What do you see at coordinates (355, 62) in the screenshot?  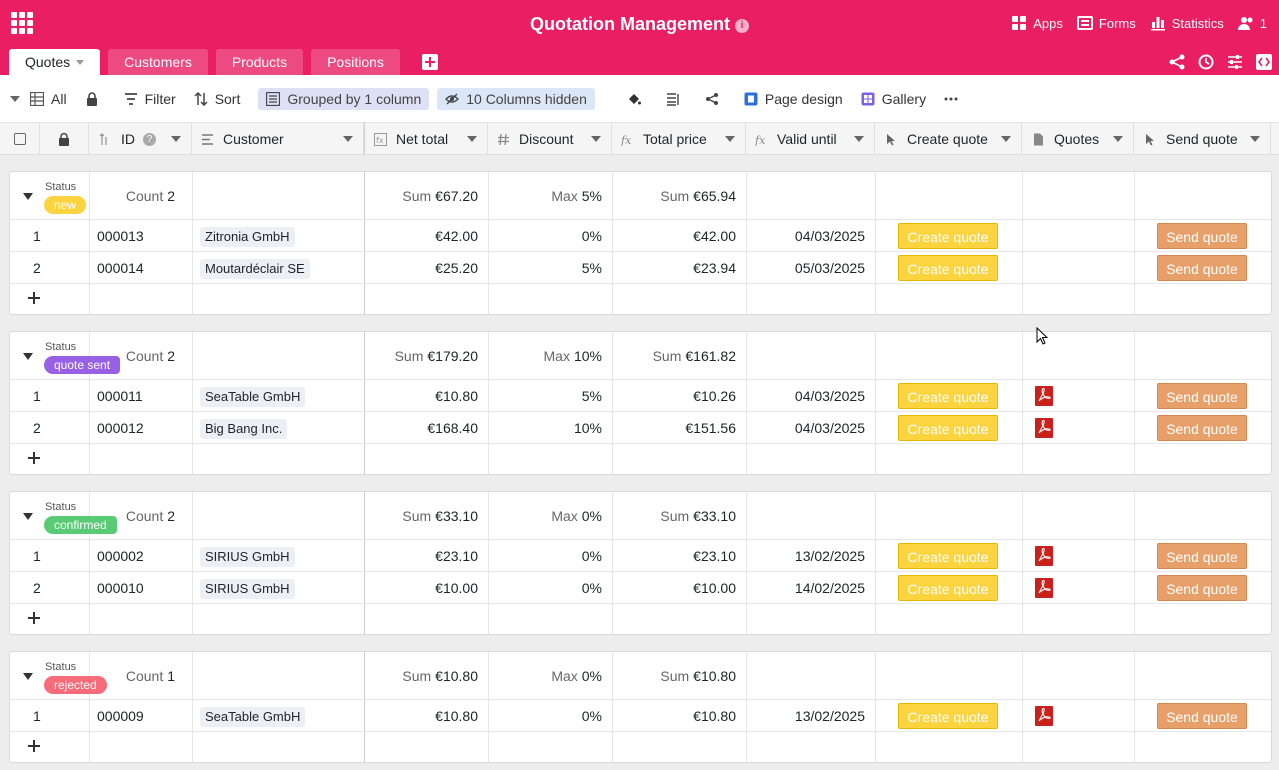 I see `tab-positions: Positions` at bounding box center [355, 62].